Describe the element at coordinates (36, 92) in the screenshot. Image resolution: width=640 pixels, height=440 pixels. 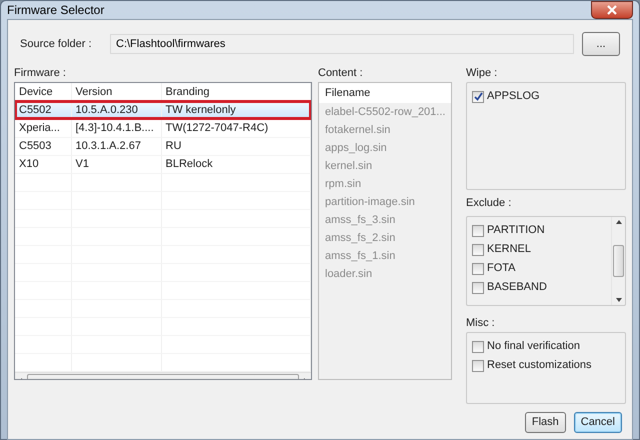
I see `column-header: Device` at that location.